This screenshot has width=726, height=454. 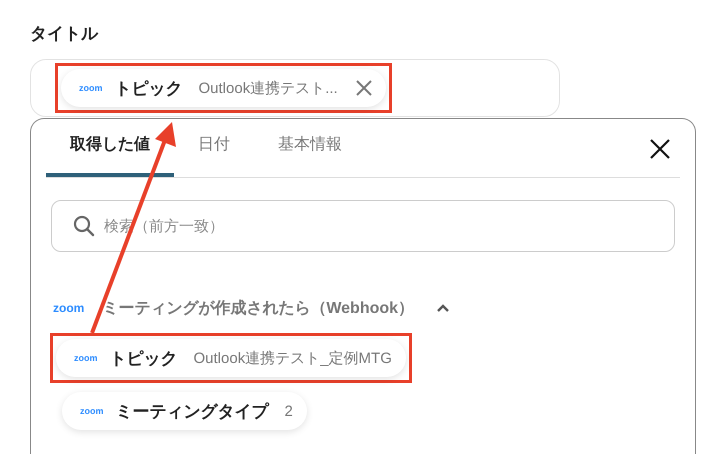 What do you see at coordinates (258, 308) in the screenshot?
I see `group-title: ミーティングが作成されたら（Webhook）` at bounding box center [258, 308].